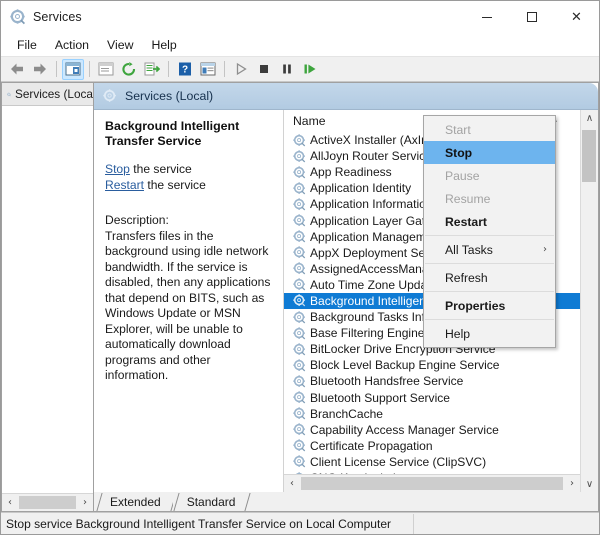 This screenshot has height=535, width=600. Describe the element at coordinates (47, 94) in the screenshot. I see `tree-root-services-local: Services (Loca` at that location.